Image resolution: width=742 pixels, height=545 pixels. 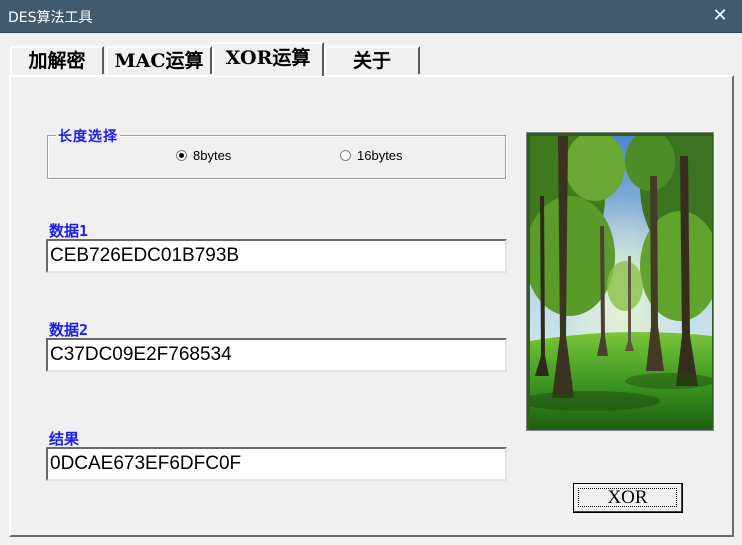 What do you see at coordinates (212, 155) in the screenshot?
I see `radio-8bytes-label: 8bytes` at bounding box center [212, 155].